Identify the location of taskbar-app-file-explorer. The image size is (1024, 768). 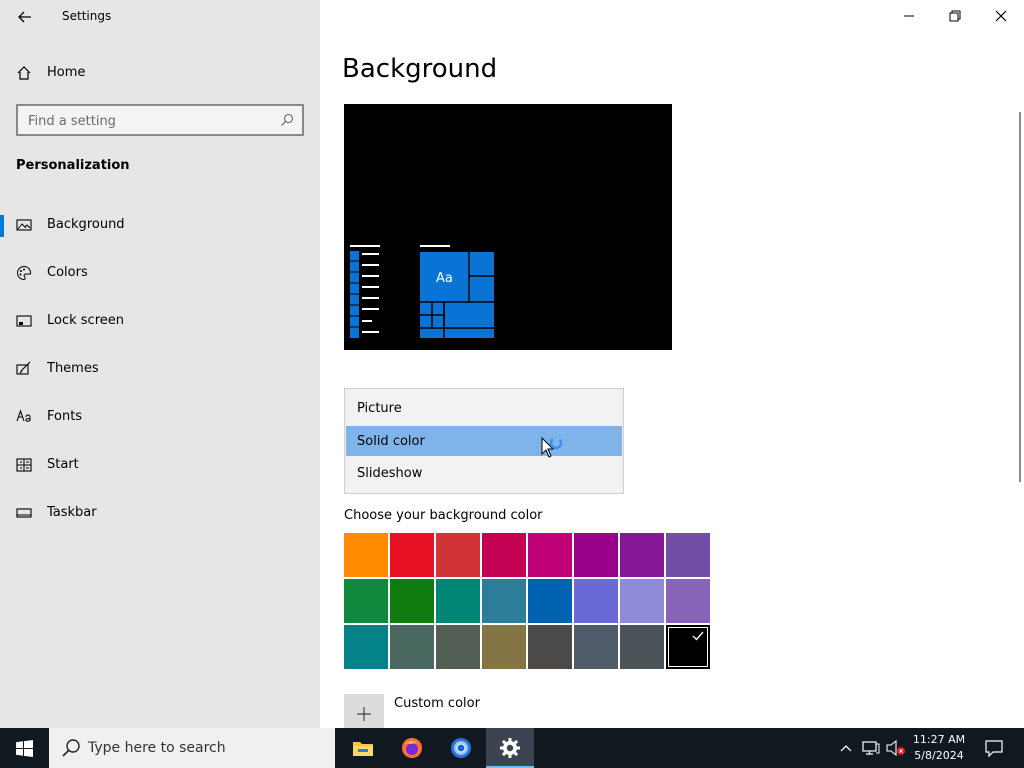
(363, 748).